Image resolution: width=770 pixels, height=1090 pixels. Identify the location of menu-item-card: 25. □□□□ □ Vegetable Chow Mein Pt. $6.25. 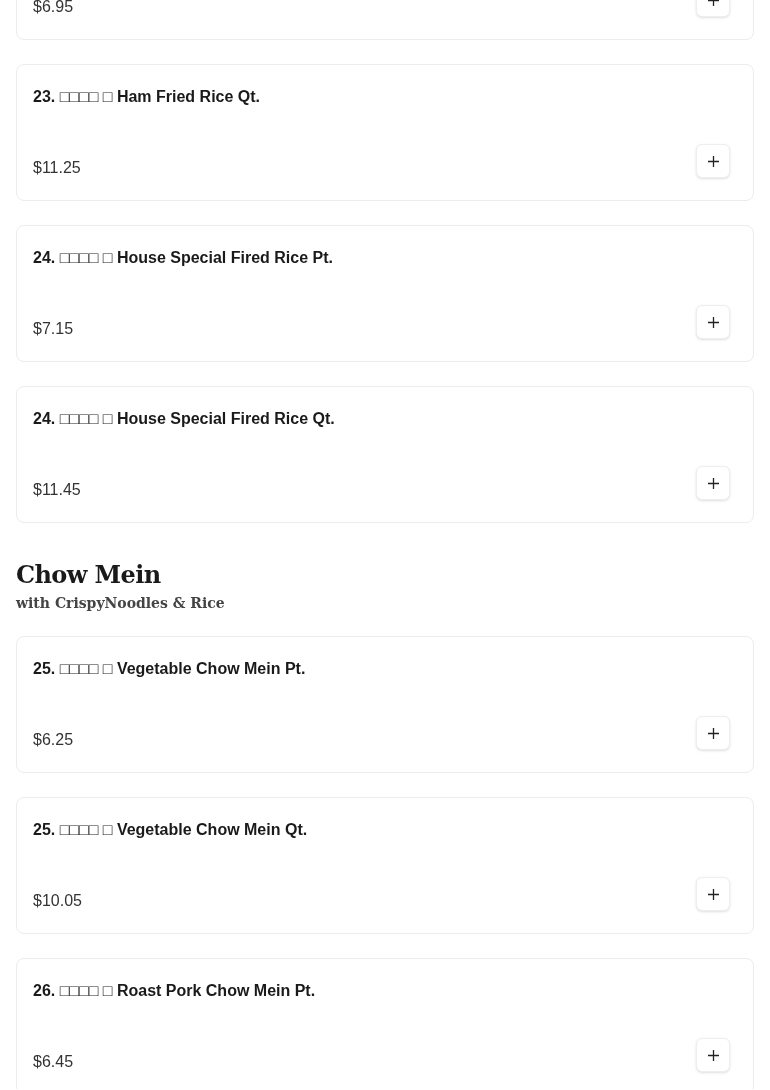
(385, 704).